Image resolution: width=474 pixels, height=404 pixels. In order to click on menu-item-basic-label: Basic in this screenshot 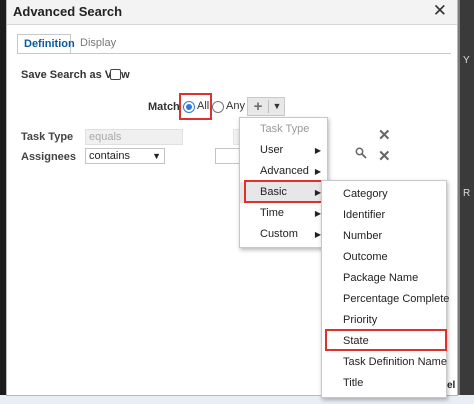, I will do `click(273, 192)`.